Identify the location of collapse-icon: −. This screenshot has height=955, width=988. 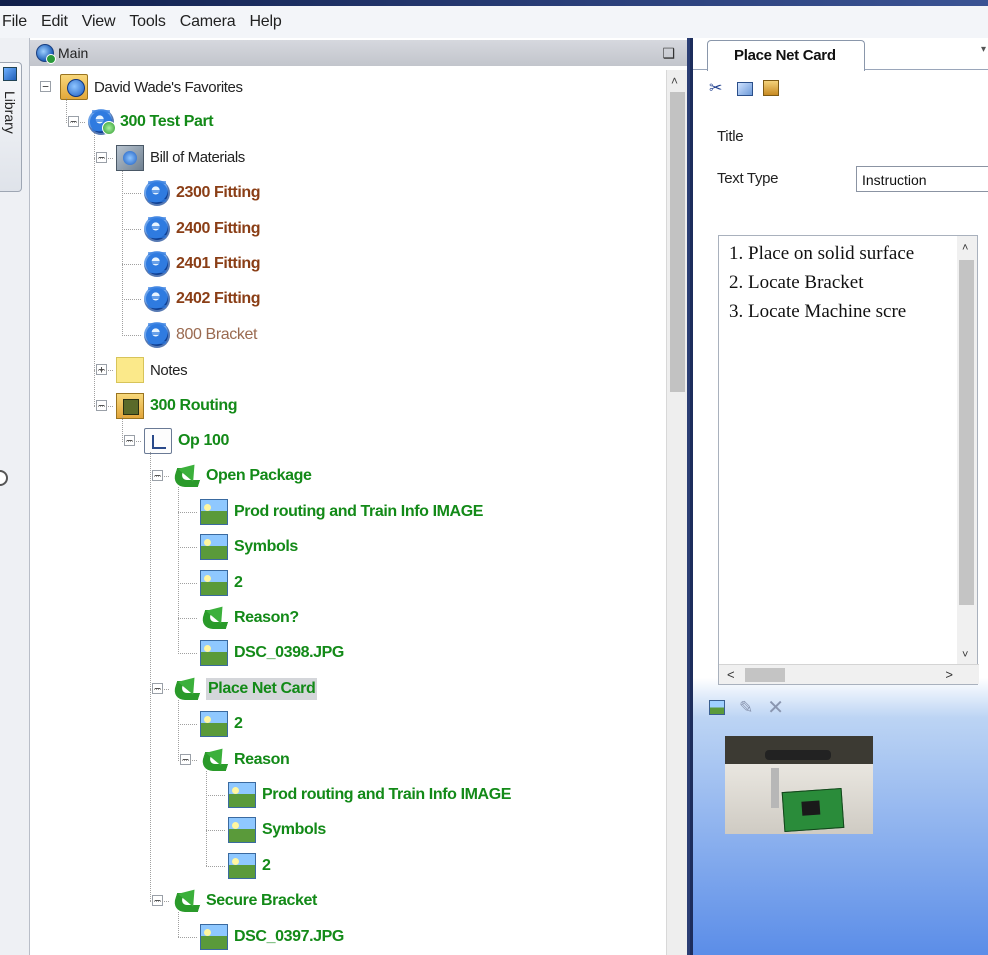
(45, 86).